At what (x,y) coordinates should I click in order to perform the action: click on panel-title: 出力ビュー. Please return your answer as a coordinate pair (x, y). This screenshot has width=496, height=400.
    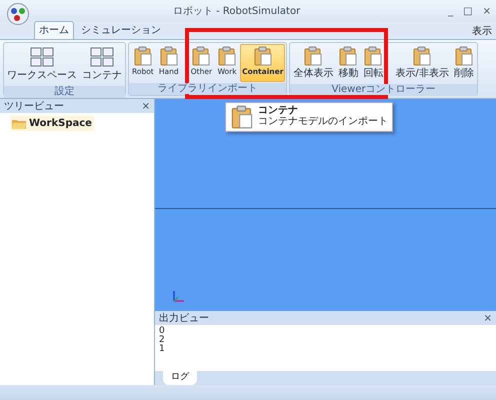
    Looking at the image, I should click on (184, 319).